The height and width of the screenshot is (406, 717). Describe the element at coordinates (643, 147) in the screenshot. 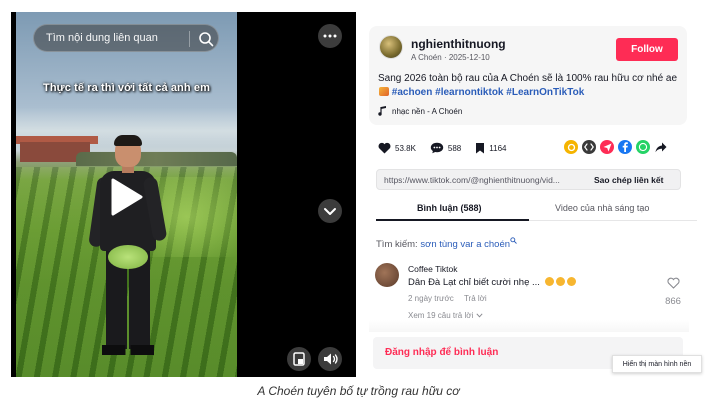

I see `whatsapp-icon` at that location.